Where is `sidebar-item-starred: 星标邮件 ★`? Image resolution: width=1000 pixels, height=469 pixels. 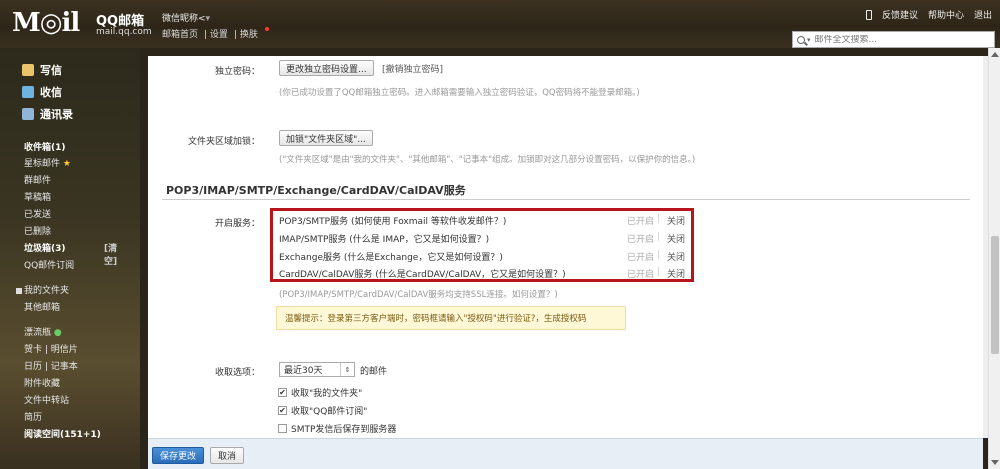
sidebar-item-starred: 星标邮件 ★ is located at coordinates (47, 162).